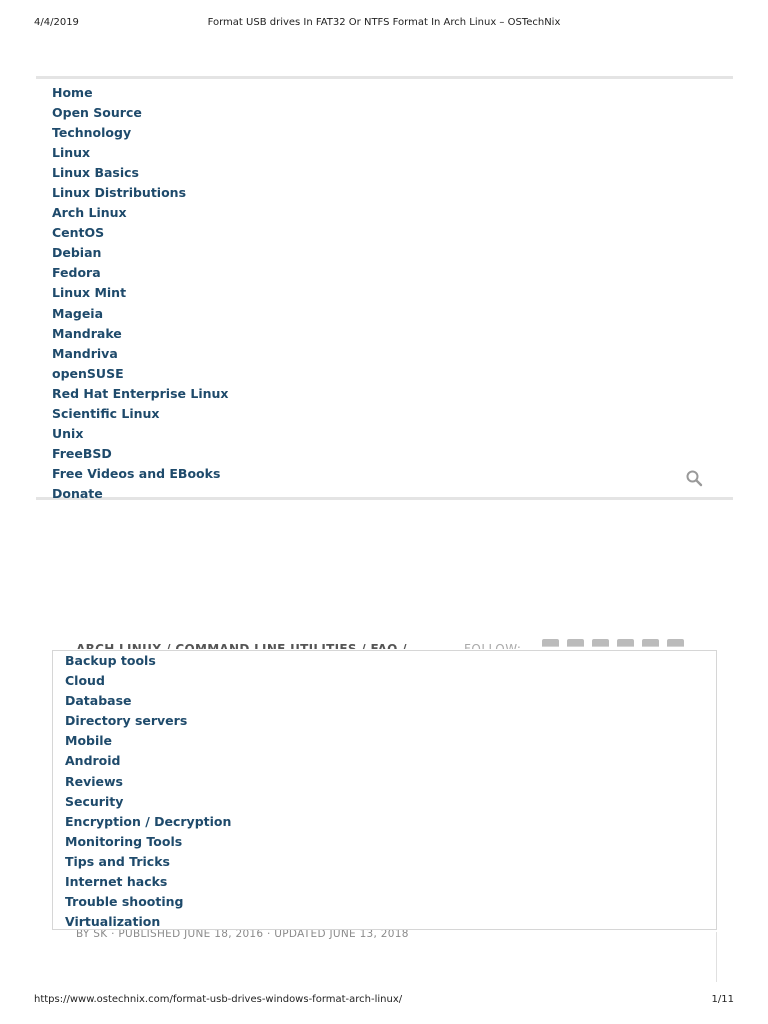 The width and height of the screenshot is (768, 1024). What do you see at coordinates (140, 253) in the screenshot?
I see `nav-item-debian: Debian` at bounding box center [140, 253].